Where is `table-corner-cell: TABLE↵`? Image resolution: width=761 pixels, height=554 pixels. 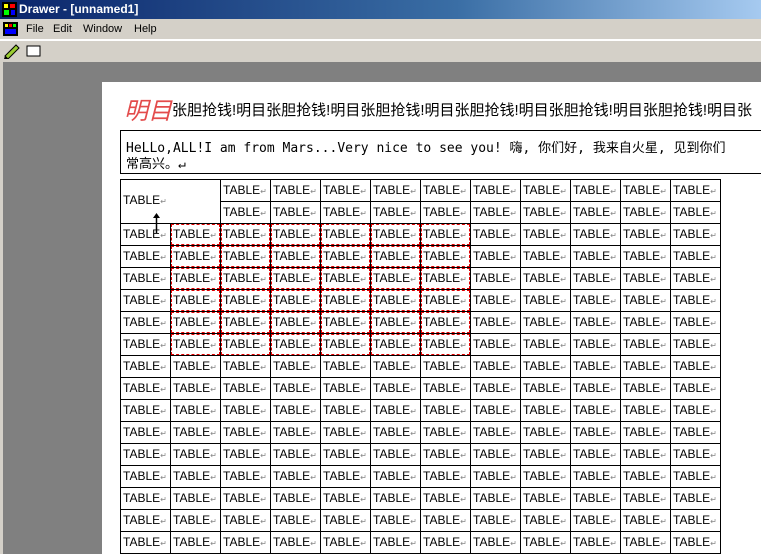 table-corner-cell: TABLE↵ is located at coordinates (170, 201).